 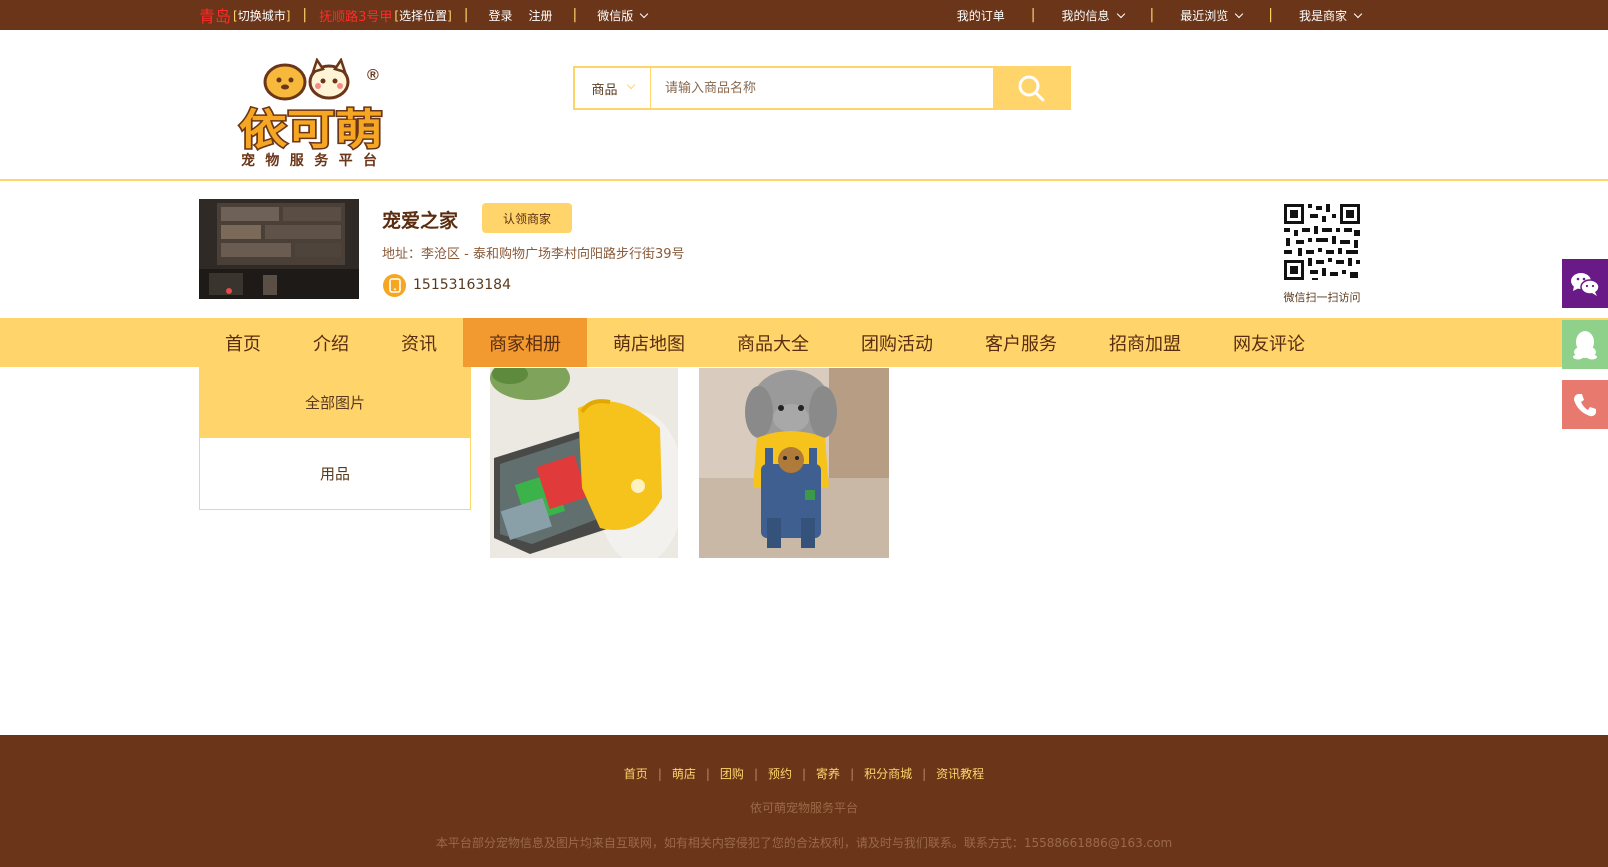 I want to click on album-categories: 全部图片 用品, so click(x=335, y=438).